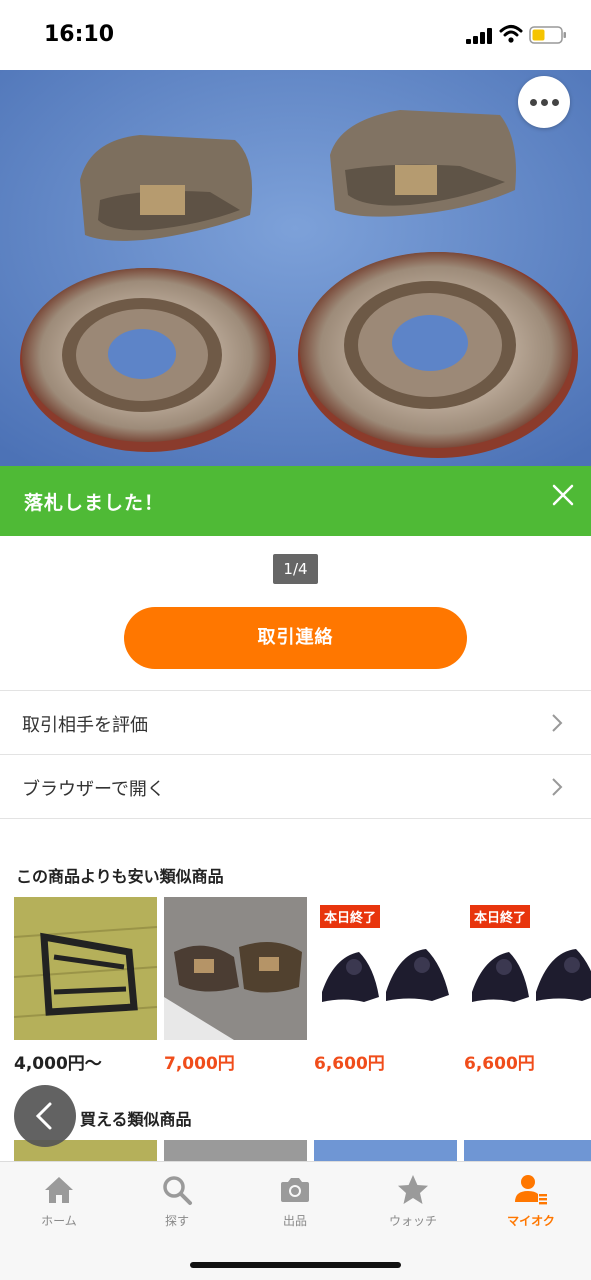 The height and width of the screenshot is (1280, 591). I want to click on rate-partner-row: 取引相手を評価, so click(295, 722).